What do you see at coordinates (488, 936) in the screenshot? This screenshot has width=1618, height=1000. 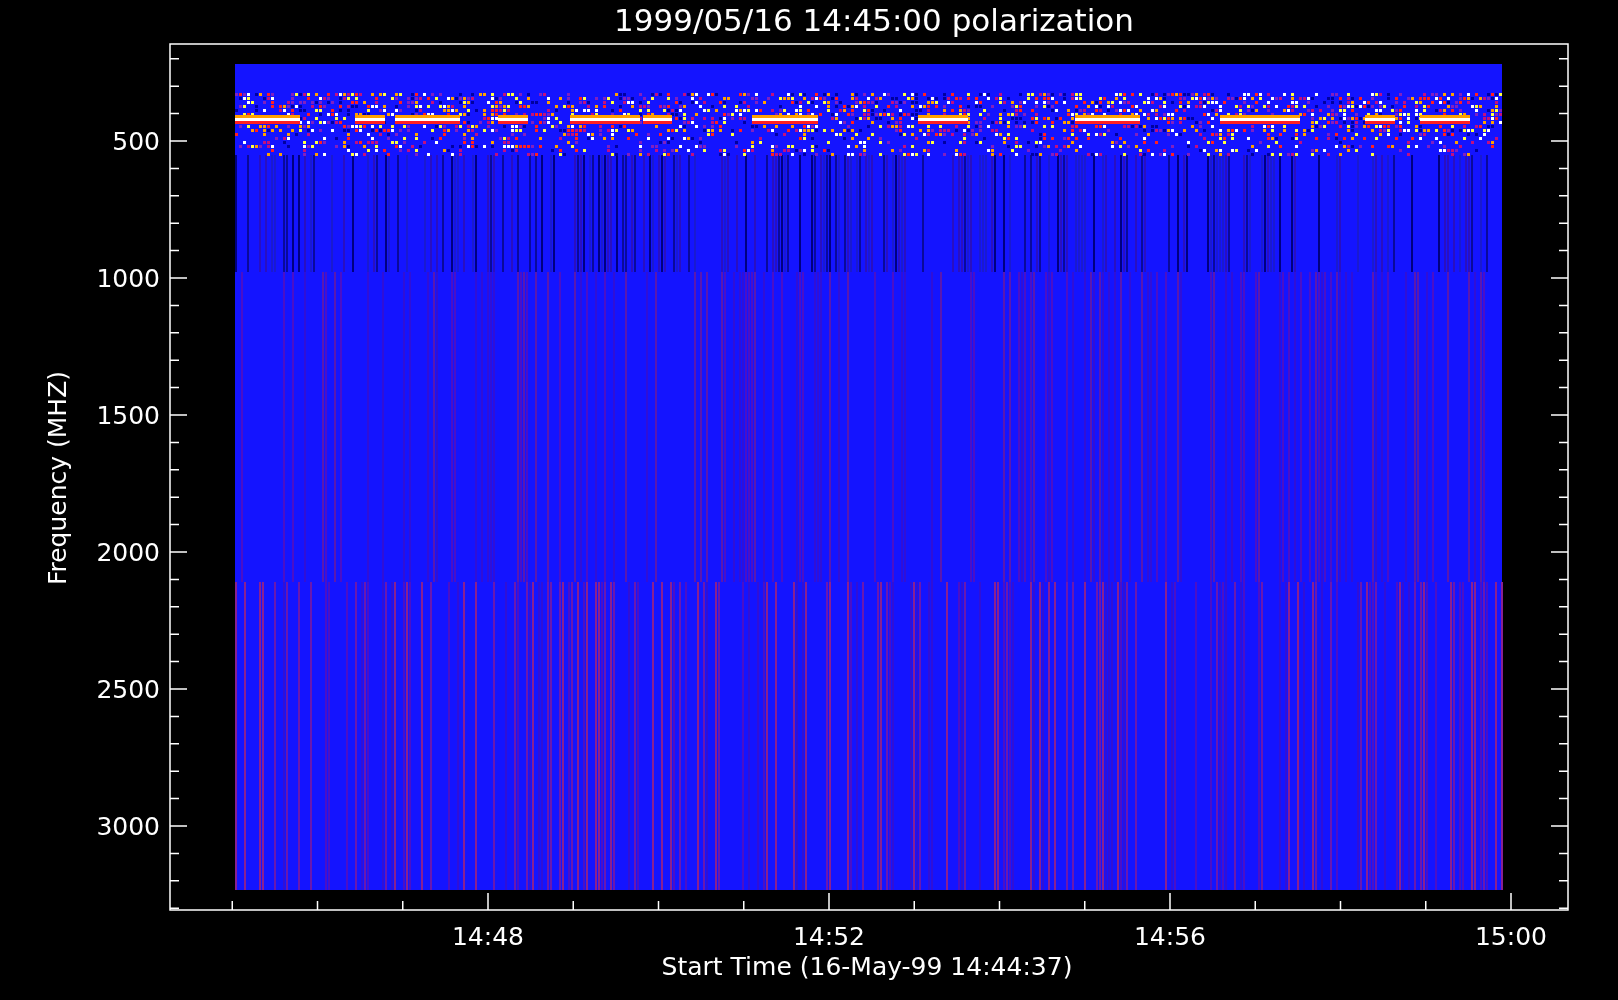 I see `x-tick-label: 14:48` at bounding box center [488, 936].